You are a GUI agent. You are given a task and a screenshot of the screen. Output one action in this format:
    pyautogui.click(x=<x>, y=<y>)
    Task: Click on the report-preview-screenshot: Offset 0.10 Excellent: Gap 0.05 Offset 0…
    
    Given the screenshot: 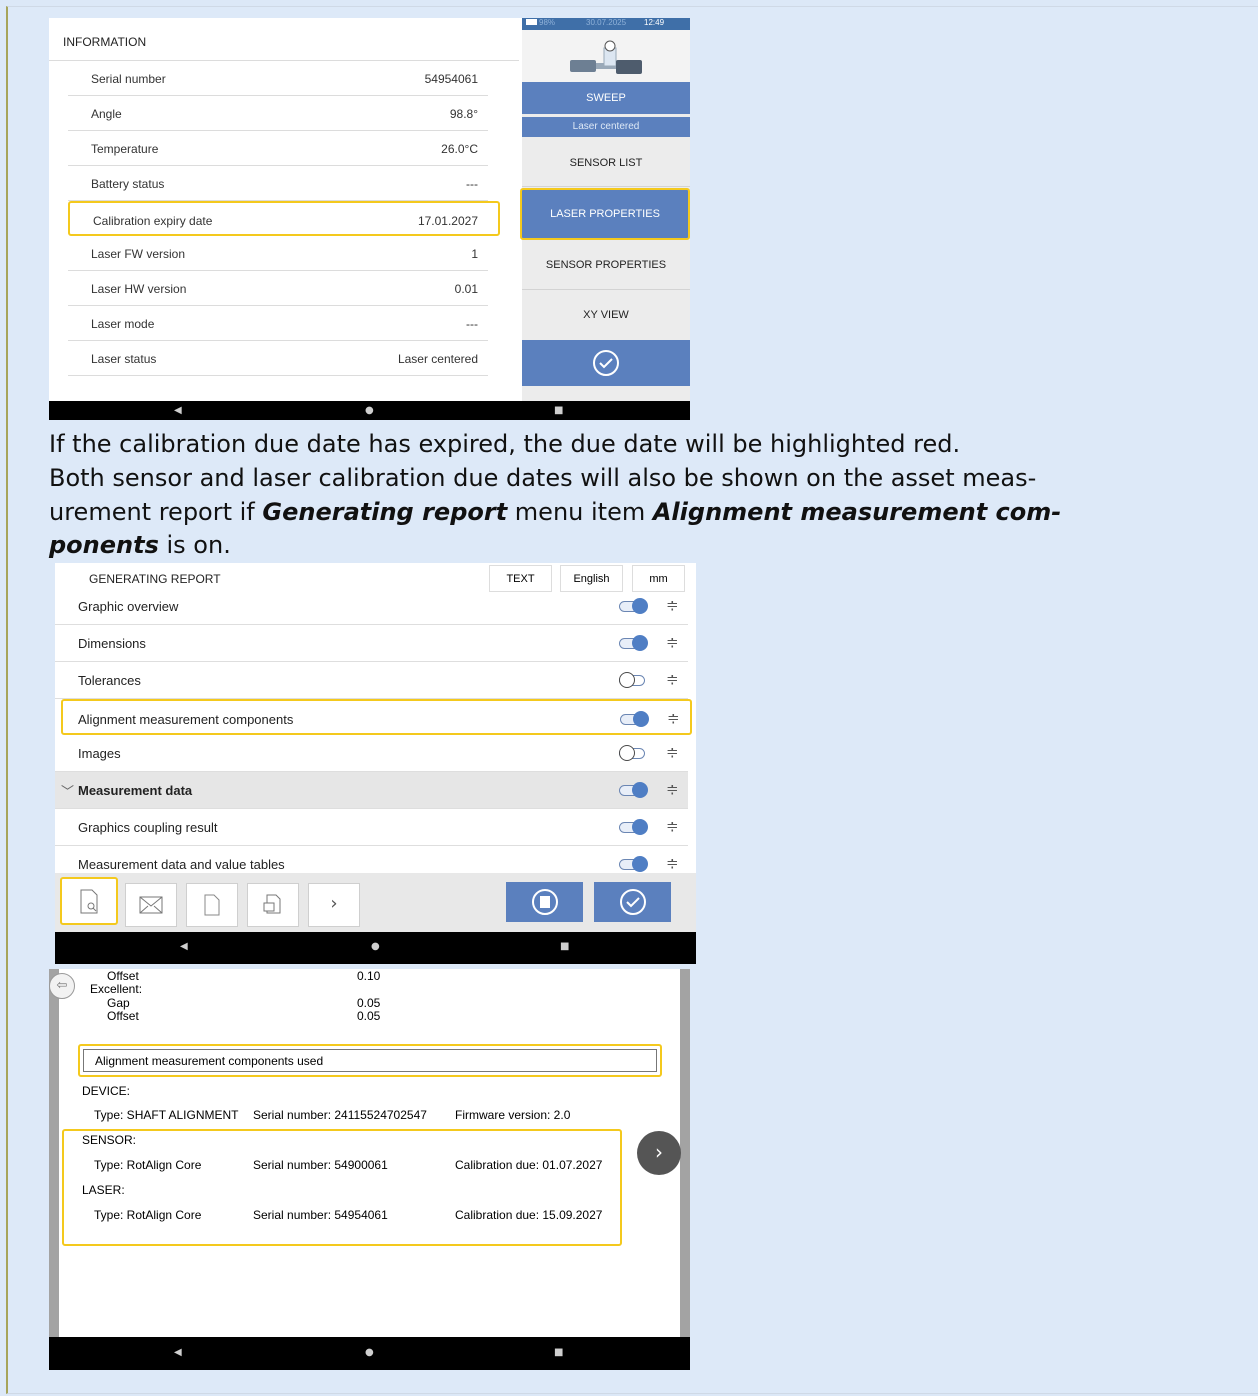 What is the action you would take?
    pyautogui.click(x=369, y=1169)
    